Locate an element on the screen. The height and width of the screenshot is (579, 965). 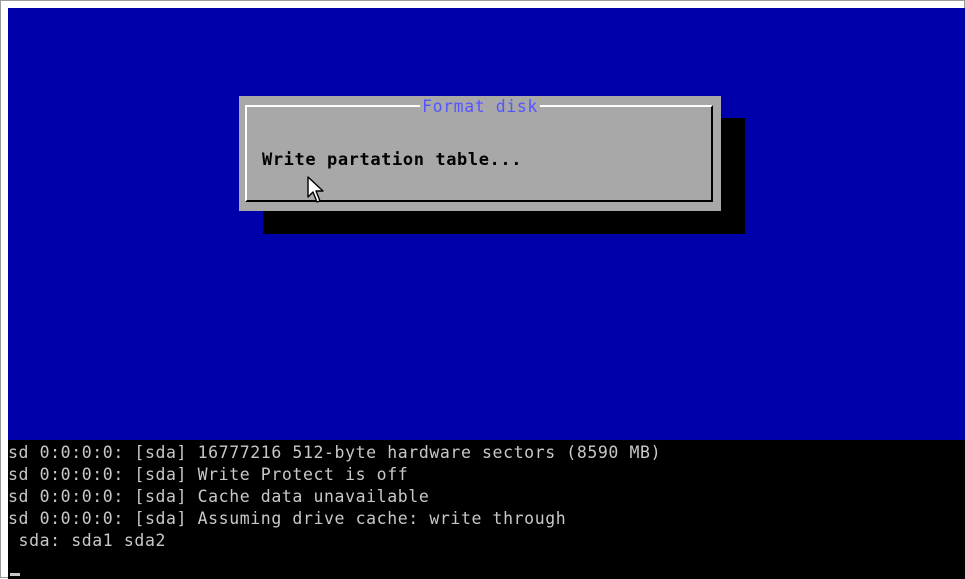
mouse-pointer-icon is located at coordinates (315, 189).